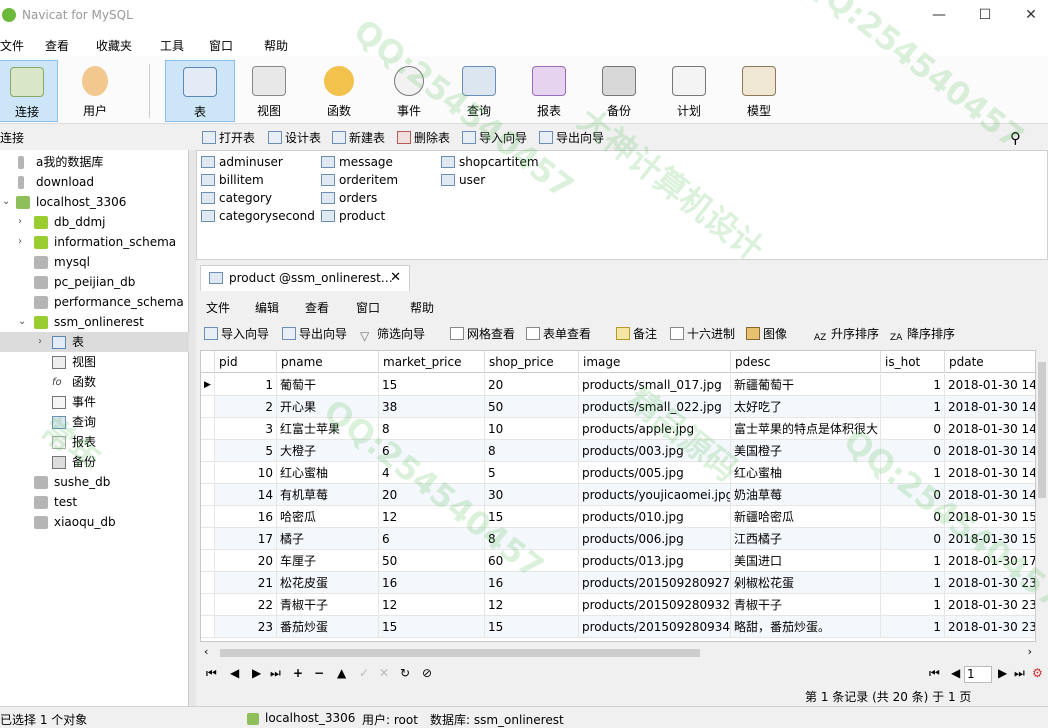 This screenshot has height=728, width=1048. I want to click on next-page-icon: ▶, so click(1002, 673).